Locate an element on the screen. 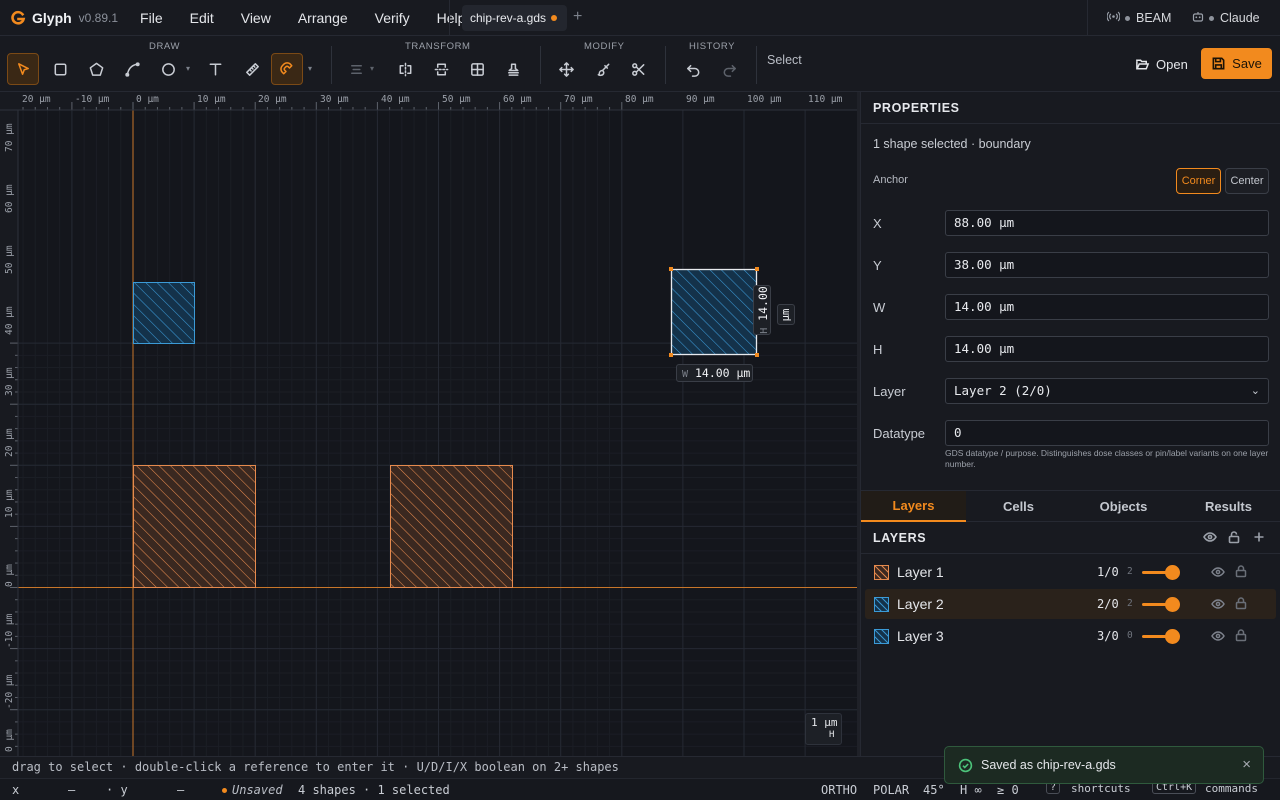 The width and height of the screenshot is (1280, 800). claude-label: Claude is located at coordinates (1240, 18).